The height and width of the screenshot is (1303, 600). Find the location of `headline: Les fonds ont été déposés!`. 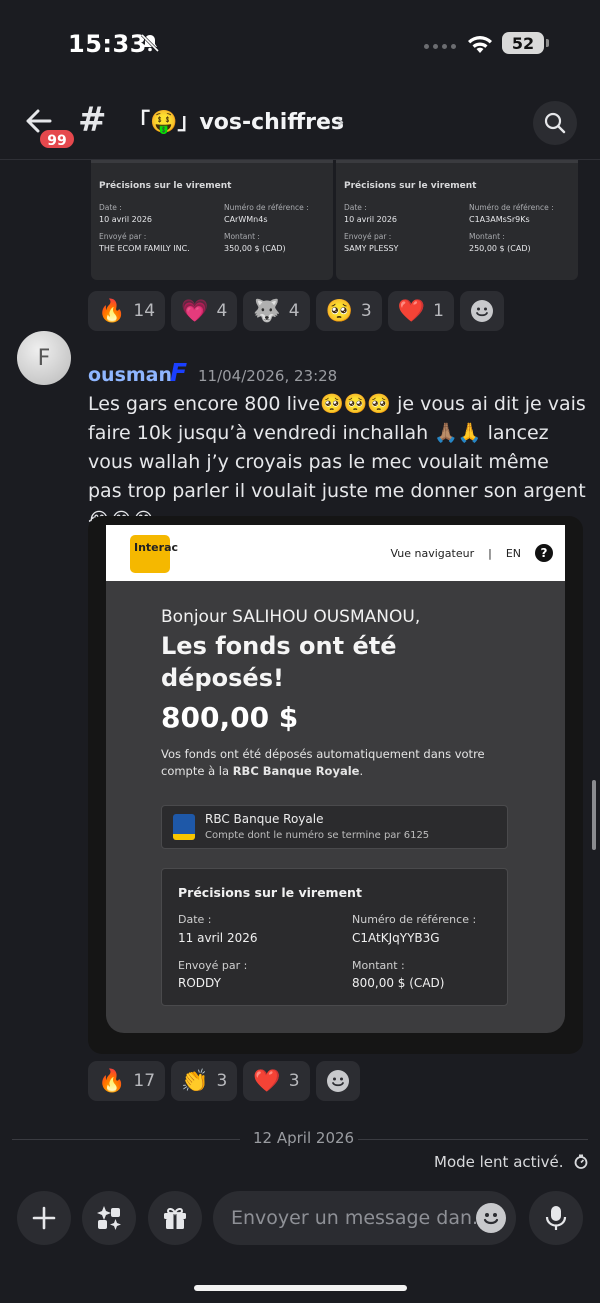

headline: Les fonds ont été déposés! is located at coordinates (279, 662).